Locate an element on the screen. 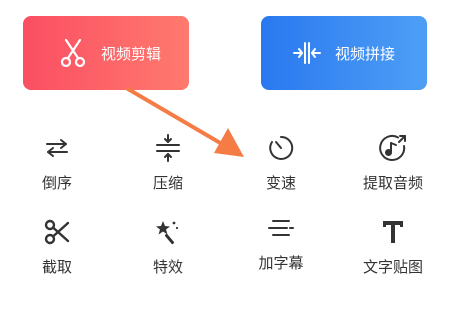 The width and height of the screenshot is (450, 313). tool-speed: 变速 is located at coordinates (281, 167).